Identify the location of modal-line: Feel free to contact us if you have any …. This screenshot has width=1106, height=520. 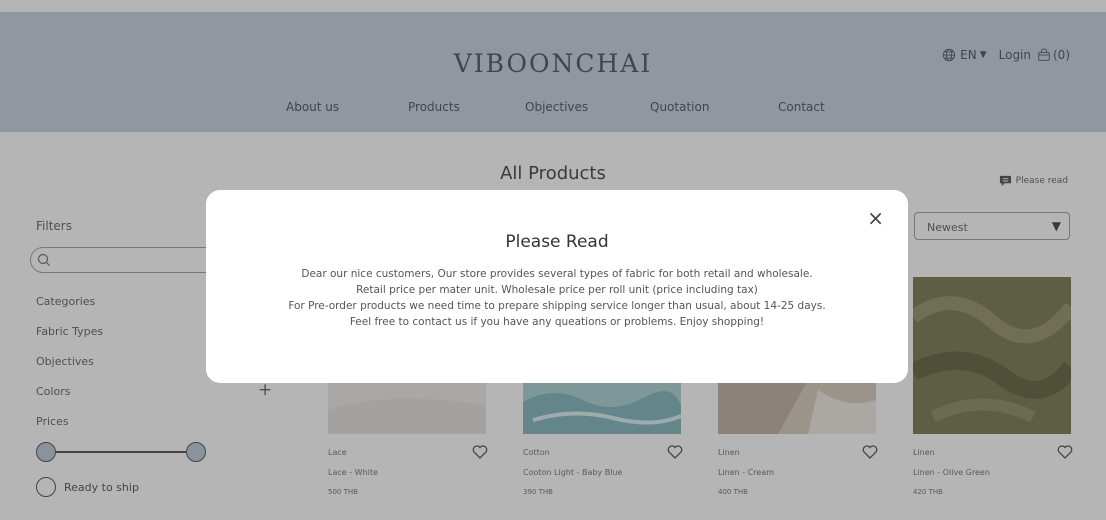
(557, 322).